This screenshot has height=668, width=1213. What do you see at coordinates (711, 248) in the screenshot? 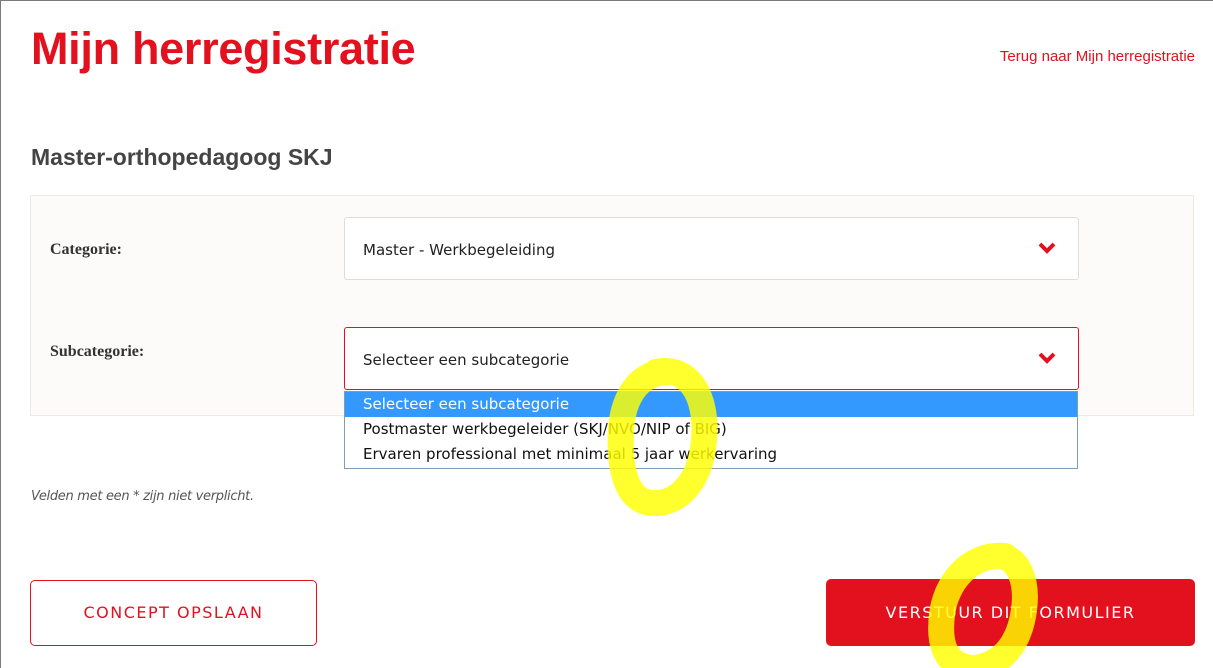
I see `category-select: Master - Werkbegeleiding` at bounding box center [711, 248].